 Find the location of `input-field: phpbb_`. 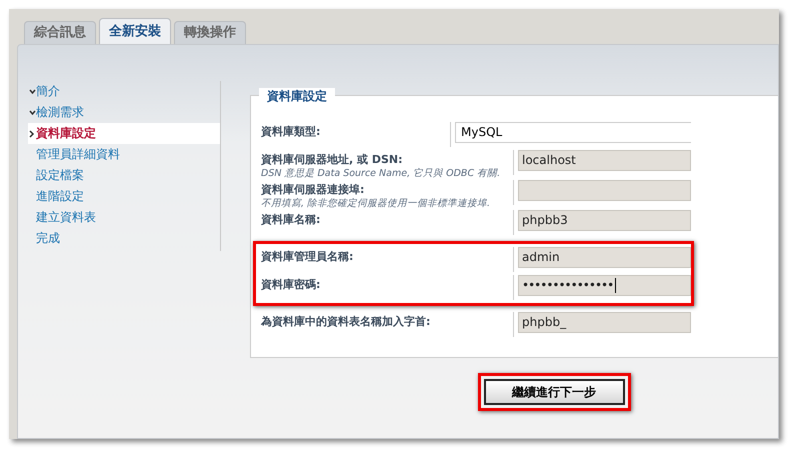

input-field: phpbb_ is located at coordinates (604, 322).